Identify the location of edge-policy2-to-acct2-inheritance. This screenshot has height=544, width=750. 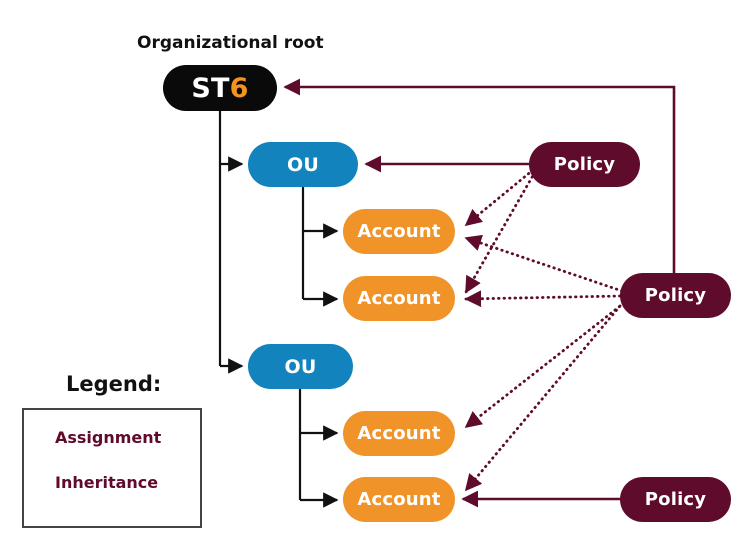
(543, 299).